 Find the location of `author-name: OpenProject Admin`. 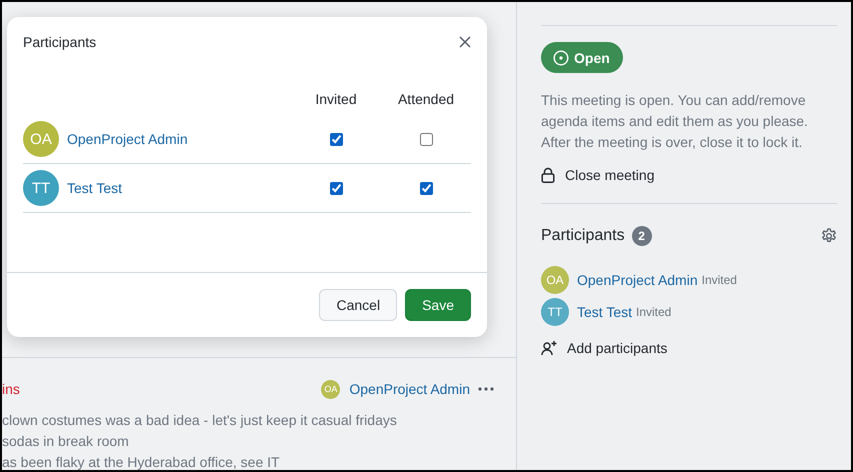

author-name: OpenProject Admin is located at coordinates (409, 389).